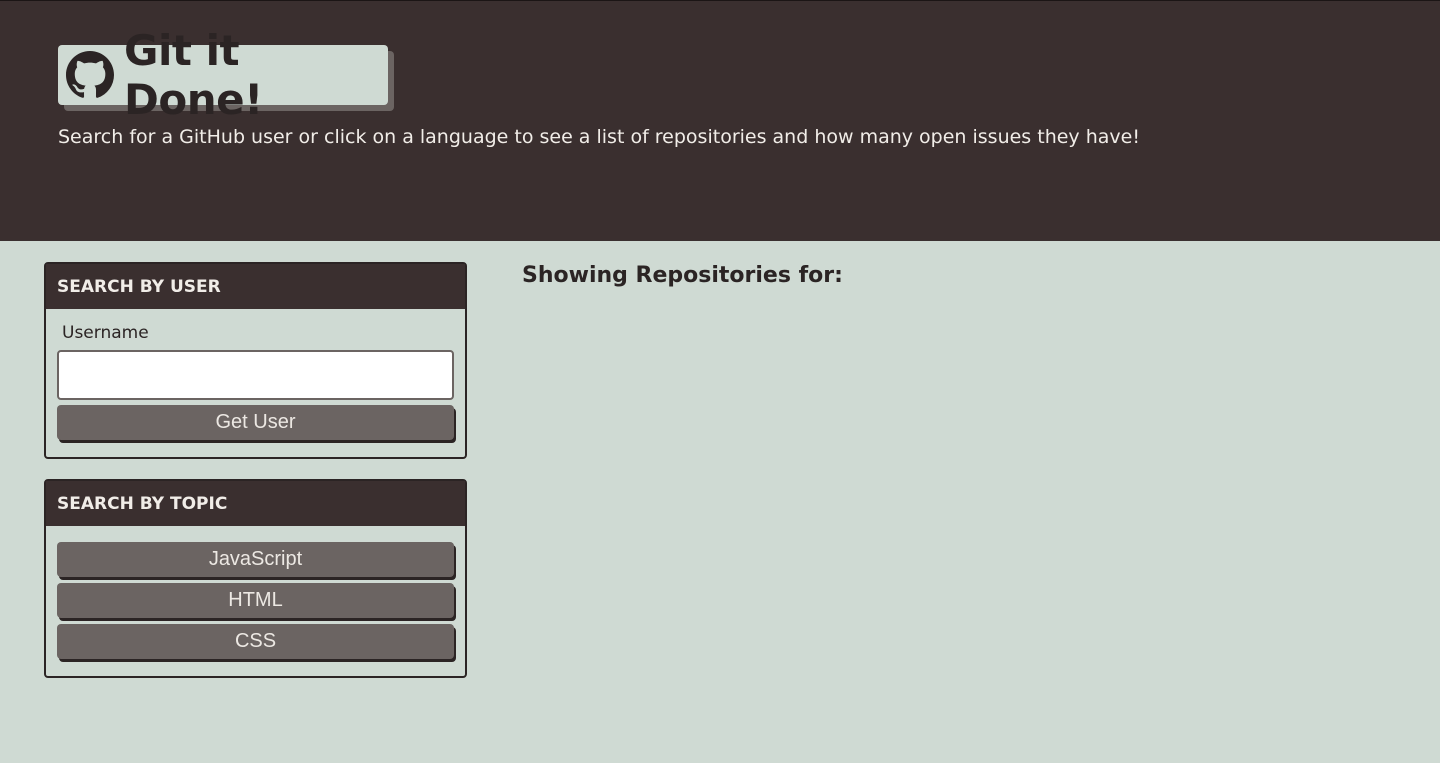  Describe the element at coordinates (255, 422) in the screenshot. I see `get-user-button: Get User` at that location.